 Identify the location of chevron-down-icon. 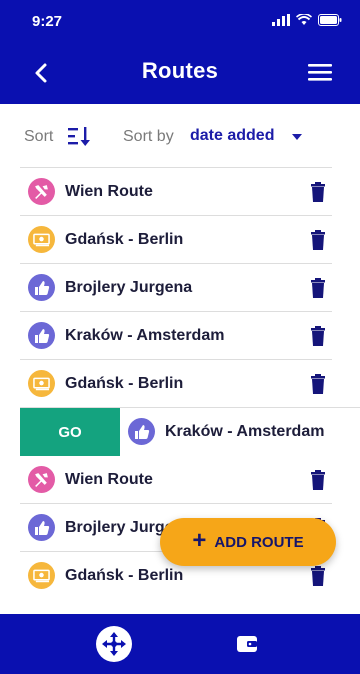
(297, 137).